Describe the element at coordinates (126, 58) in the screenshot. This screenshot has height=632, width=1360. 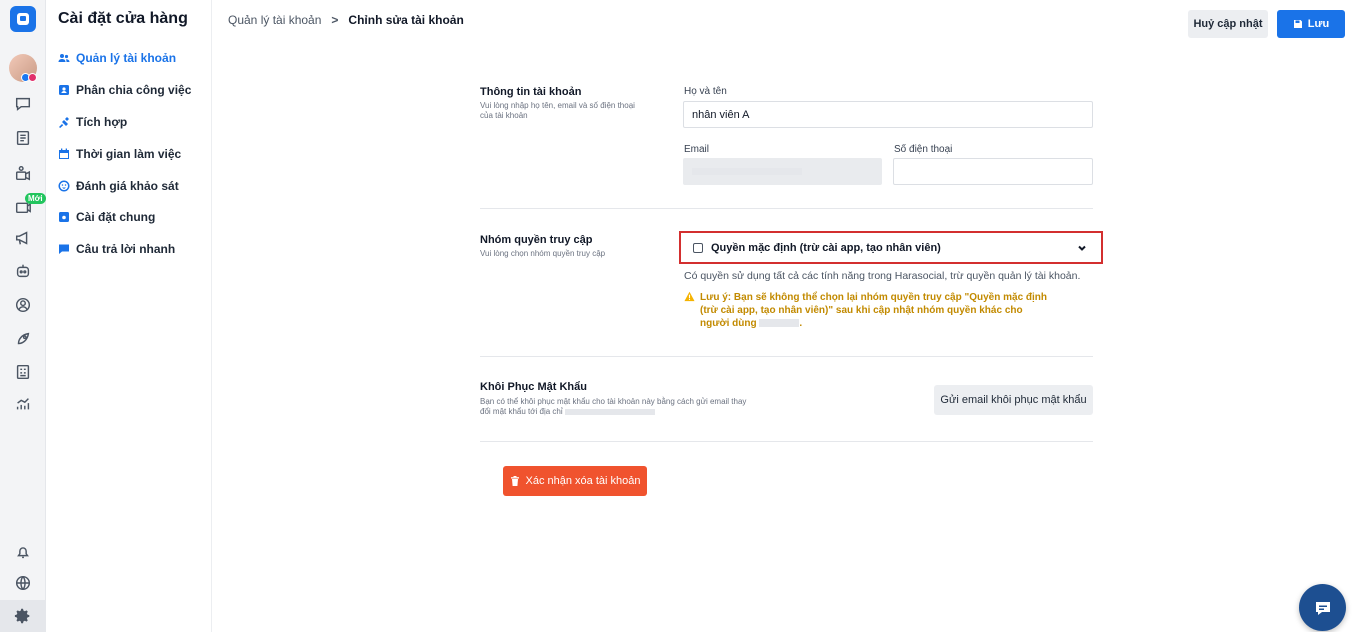
I see `menu-item-label: Quản lý tài khoản` at that location.